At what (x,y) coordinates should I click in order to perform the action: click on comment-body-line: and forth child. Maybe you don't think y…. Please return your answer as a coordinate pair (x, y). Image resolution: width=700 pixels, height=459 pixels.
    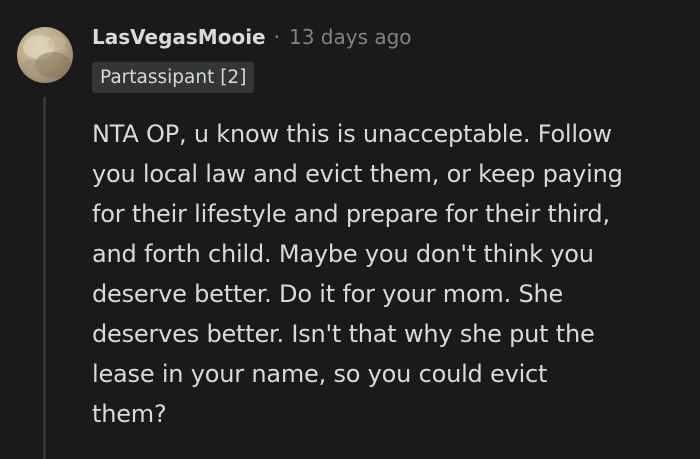
    Looking at the image, I should click on (343, 254).